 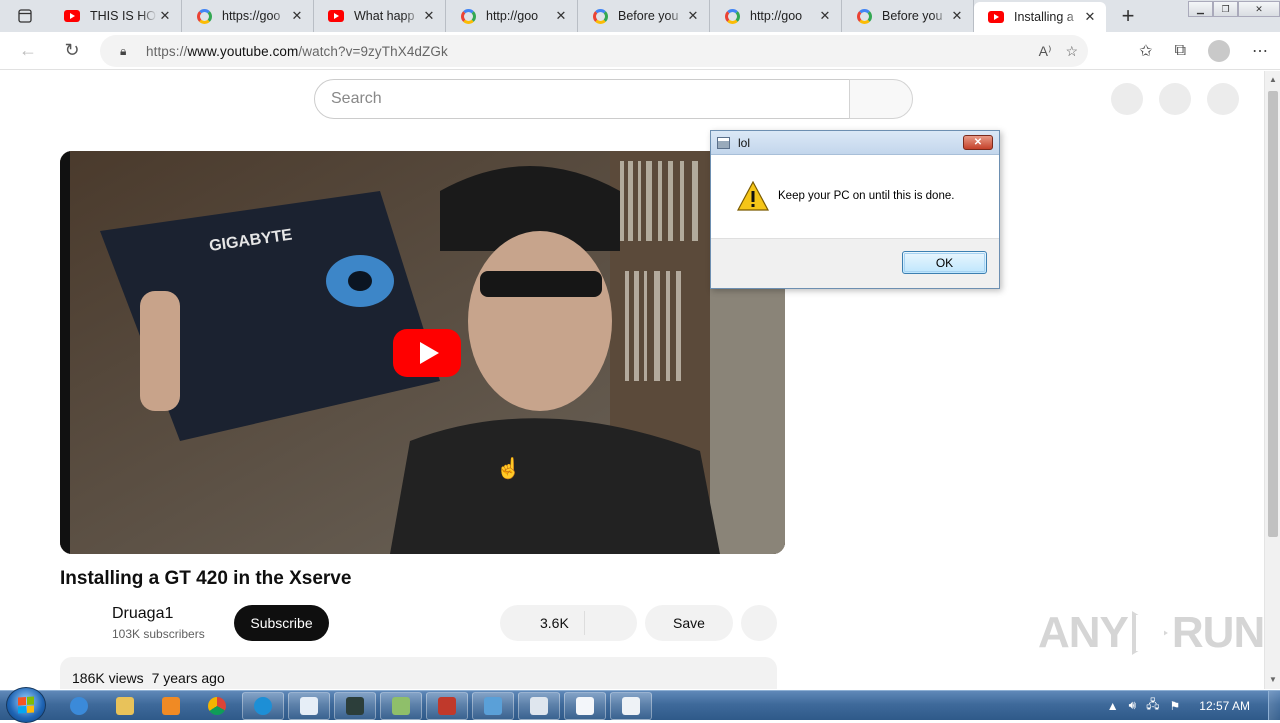 What do you see at coordinates (855, 263) in the screenshot?
I see `dialog-footer: OK` at bounding box center [855, 263].